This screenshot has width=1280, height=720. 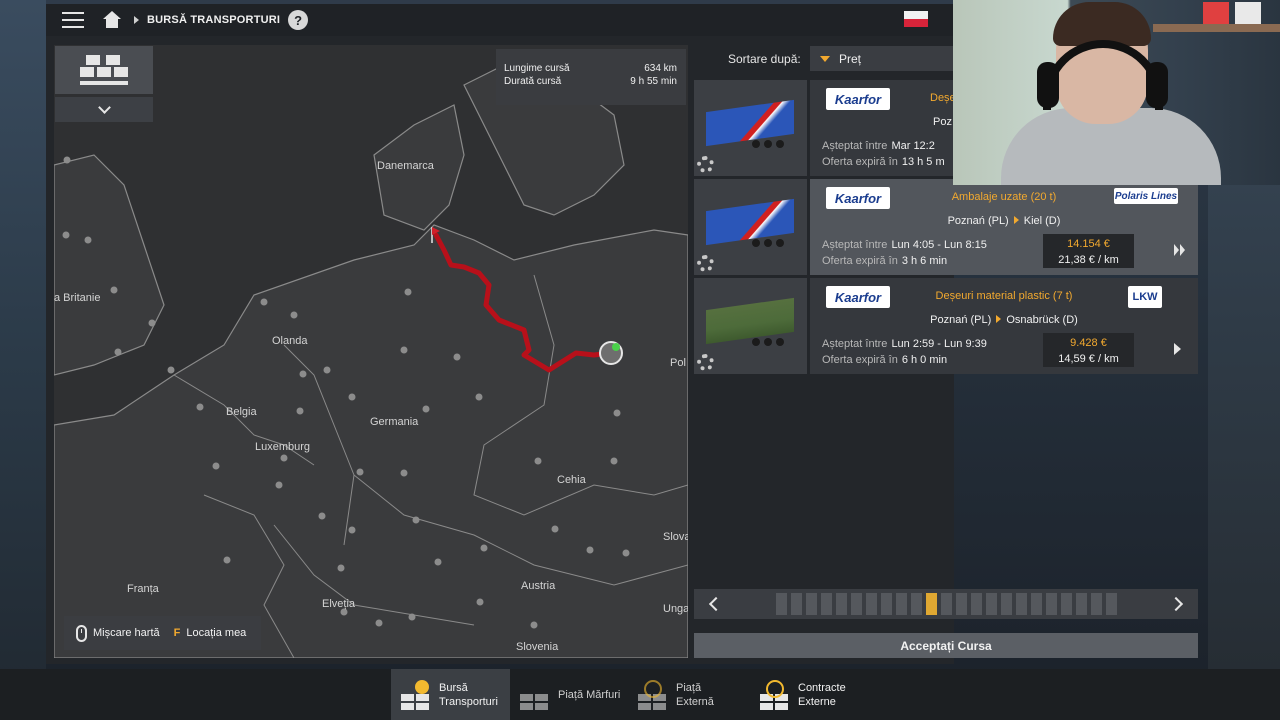 I want to click on help-icon: ?, so click(x=298, y=20).